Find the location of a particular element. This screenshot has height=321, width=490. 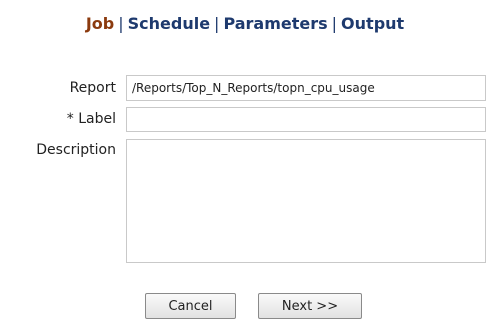

description-label: Description is located at coordinates (76, 150).